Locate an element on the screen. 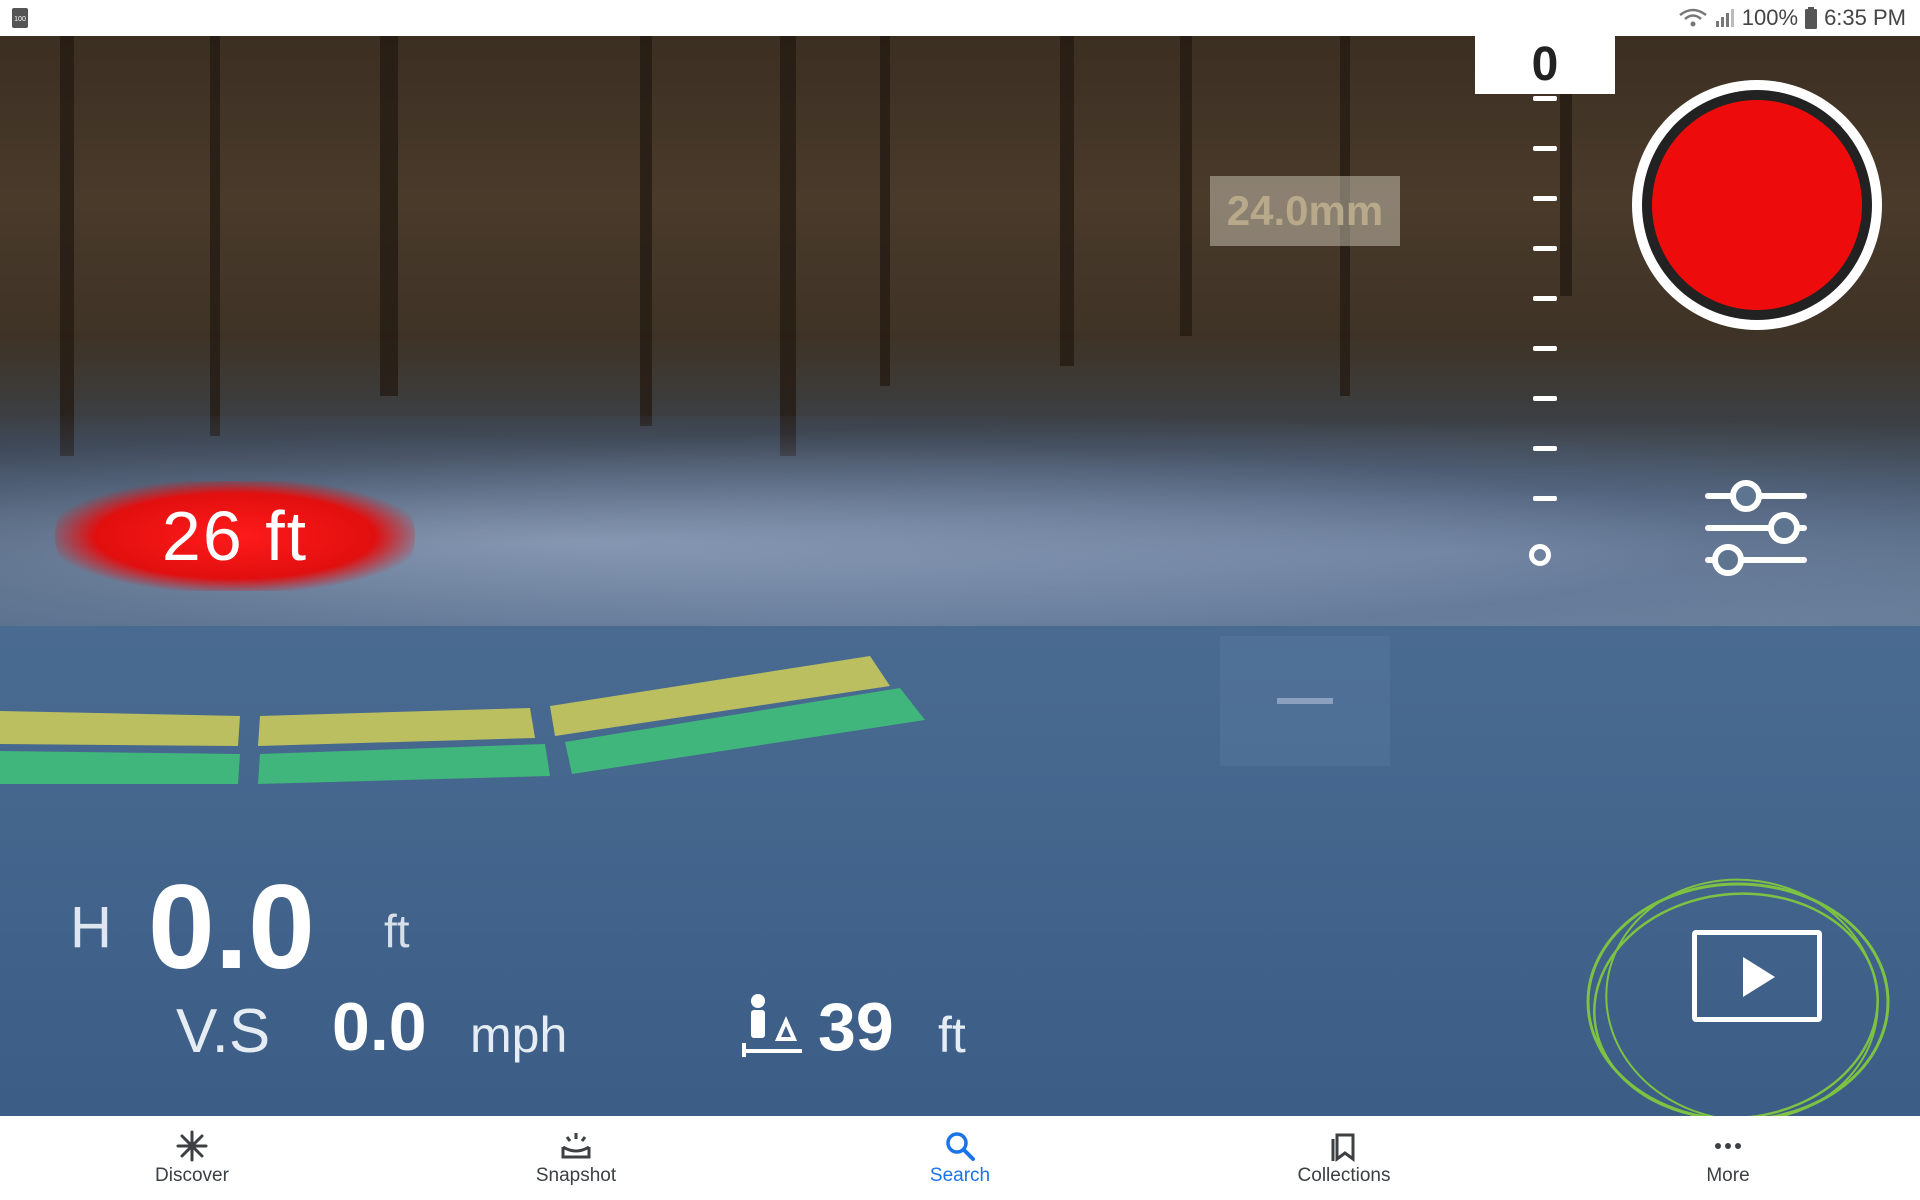 The height and width of the screenshot is (1200, 1920). vertical-speed-label: V.S is located at coordinates (223, 1031).